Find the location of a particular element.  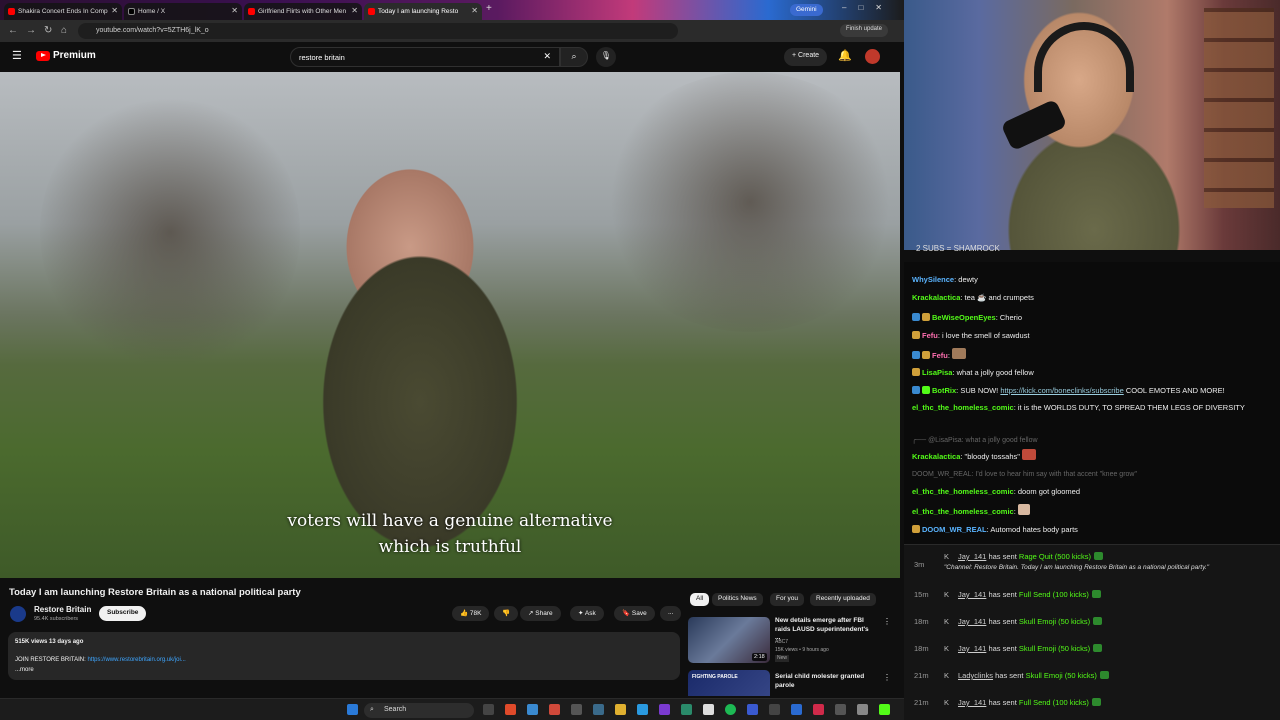

chat-username: LisaPisa is located at coordinates (937, 372).